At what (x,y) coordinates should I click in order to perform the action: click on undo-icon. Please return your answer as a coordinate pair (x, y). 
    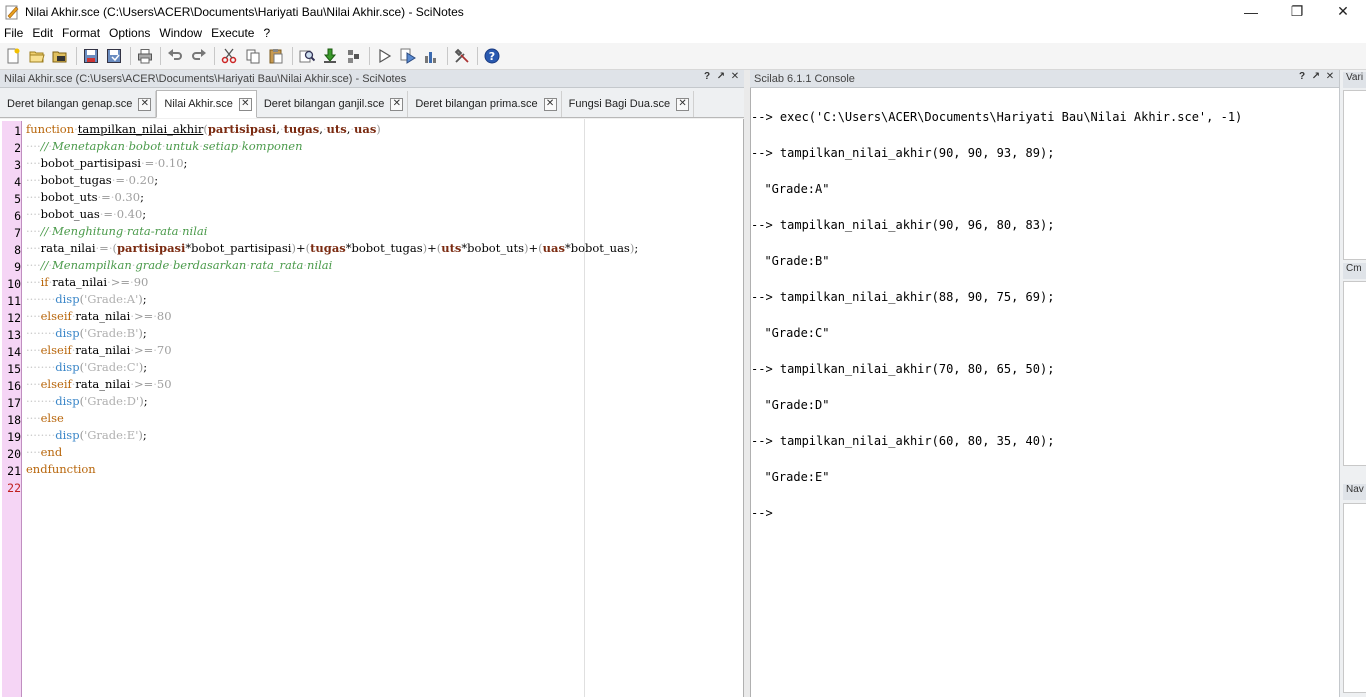
    Looking at the image, I should click on (175, 56).